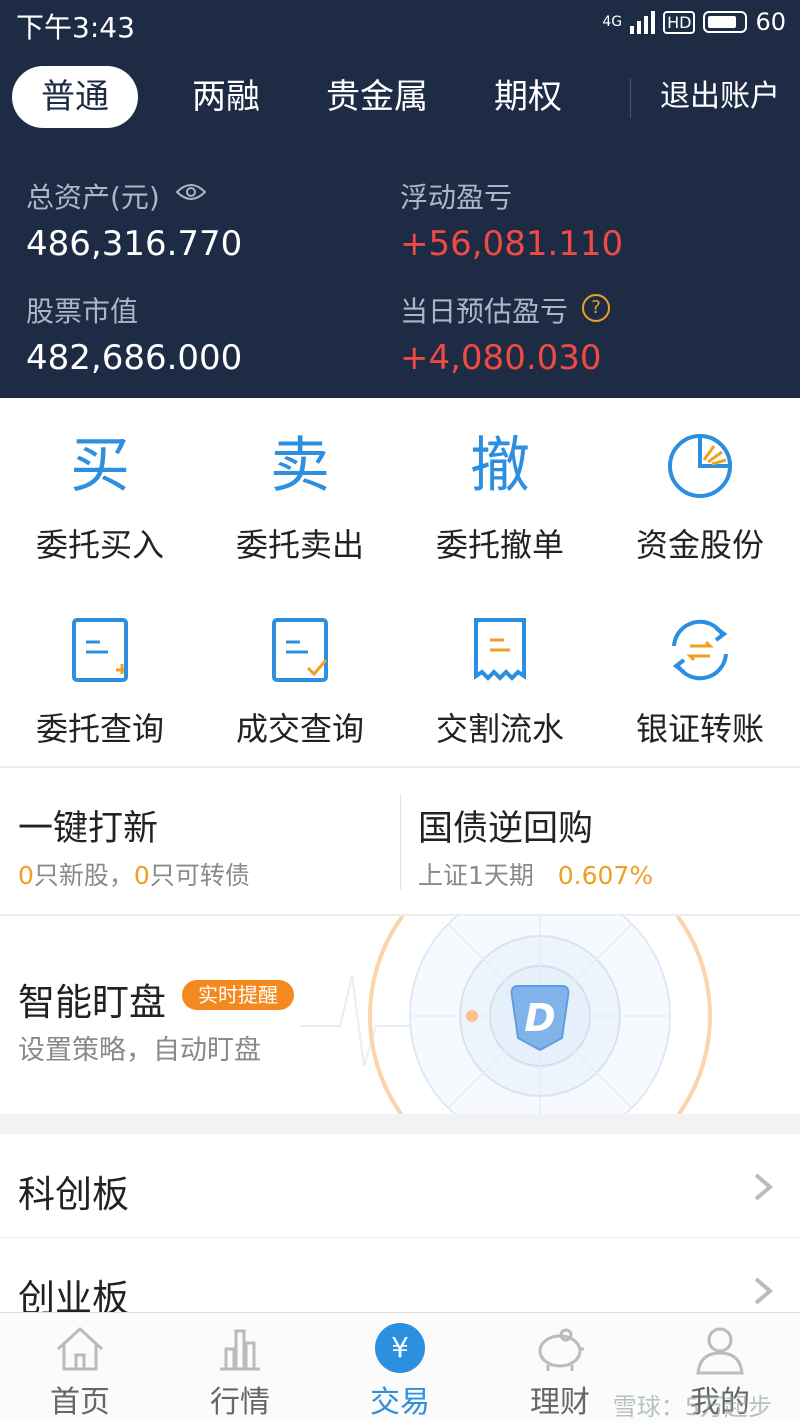 The width and height of the screenshot is (800, 1422). Describe the element at coordinates (377, 97) in the screenshot. I see `tab-precious-metals: 贵金属` at that location.